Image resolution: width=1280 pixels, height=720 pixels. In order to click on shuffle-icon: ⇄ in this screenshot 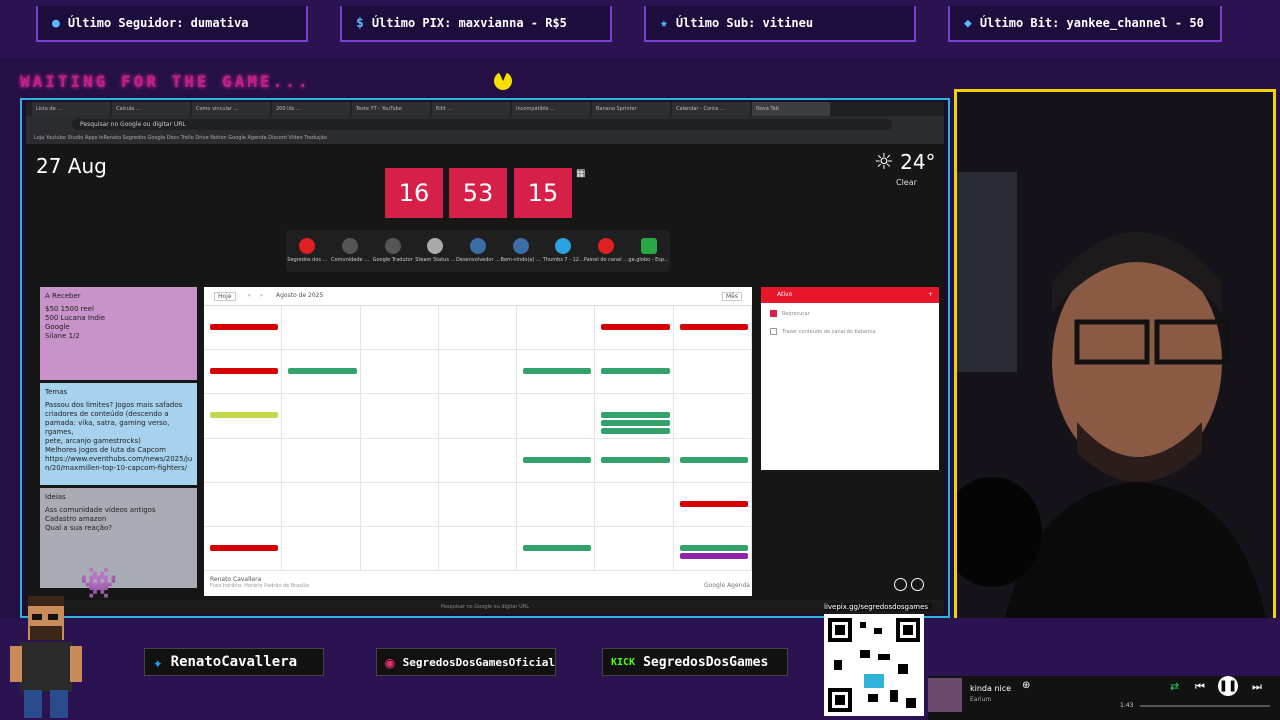, I will do `click(1174, 686)`.